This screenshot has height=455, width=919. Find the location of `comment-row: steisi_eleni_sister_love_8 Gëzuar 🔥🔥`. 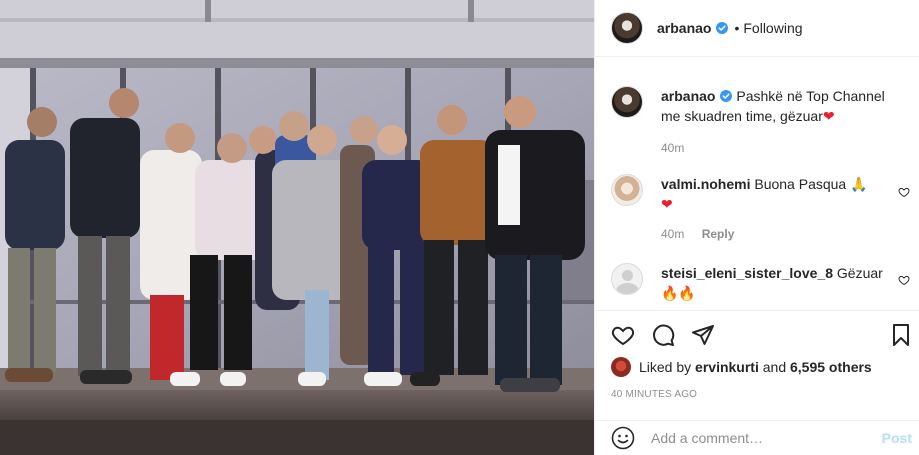

comment-row: steisi_eleni_sister_love_8 Gëzuar 🔥🔥 is located at coordinates (761, 283).